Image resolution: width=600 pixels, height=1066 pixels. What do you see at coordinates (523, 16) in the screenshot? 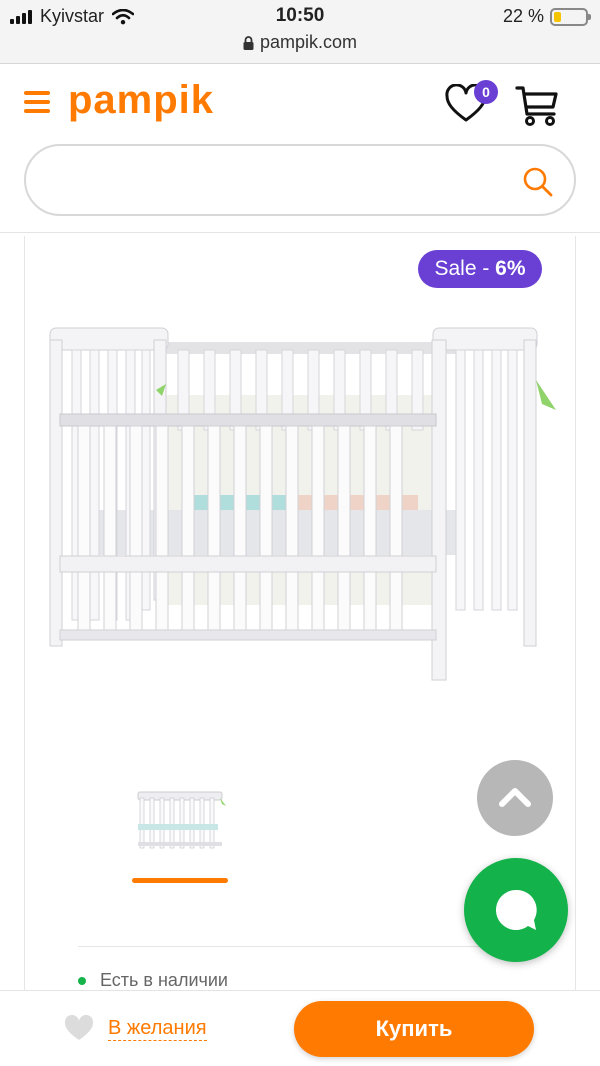
I see `battery-percent: 22 %` at bounding box center [523, 16].